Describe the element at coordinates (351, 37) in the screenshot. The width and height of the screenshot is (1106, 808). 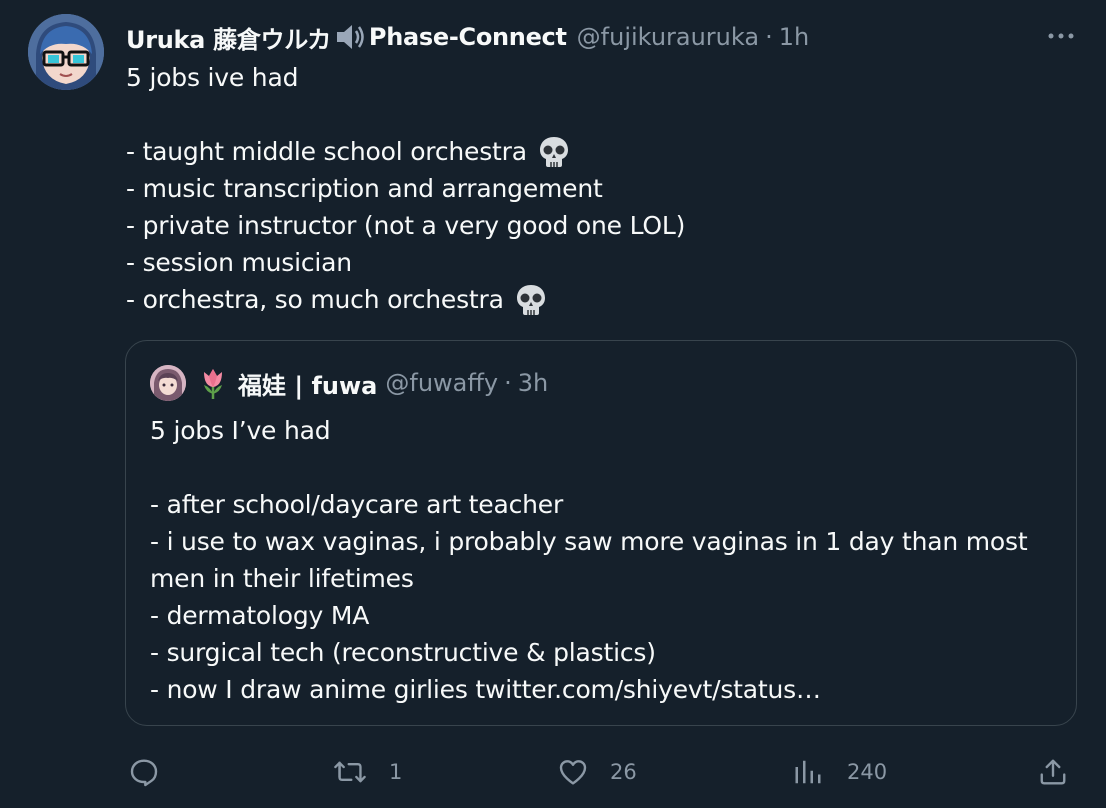
I see `speaker-icon` at that location.